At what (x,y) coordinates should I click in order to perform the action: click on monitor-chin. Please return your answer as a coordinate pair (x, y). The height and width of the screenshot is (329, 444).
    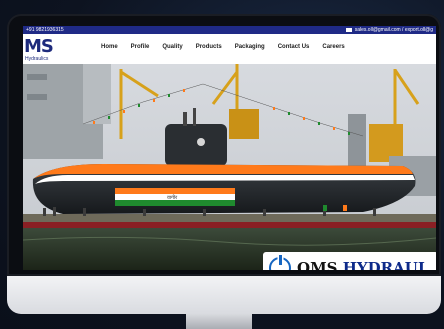
    Looking at the image, I should click on (224, 295).